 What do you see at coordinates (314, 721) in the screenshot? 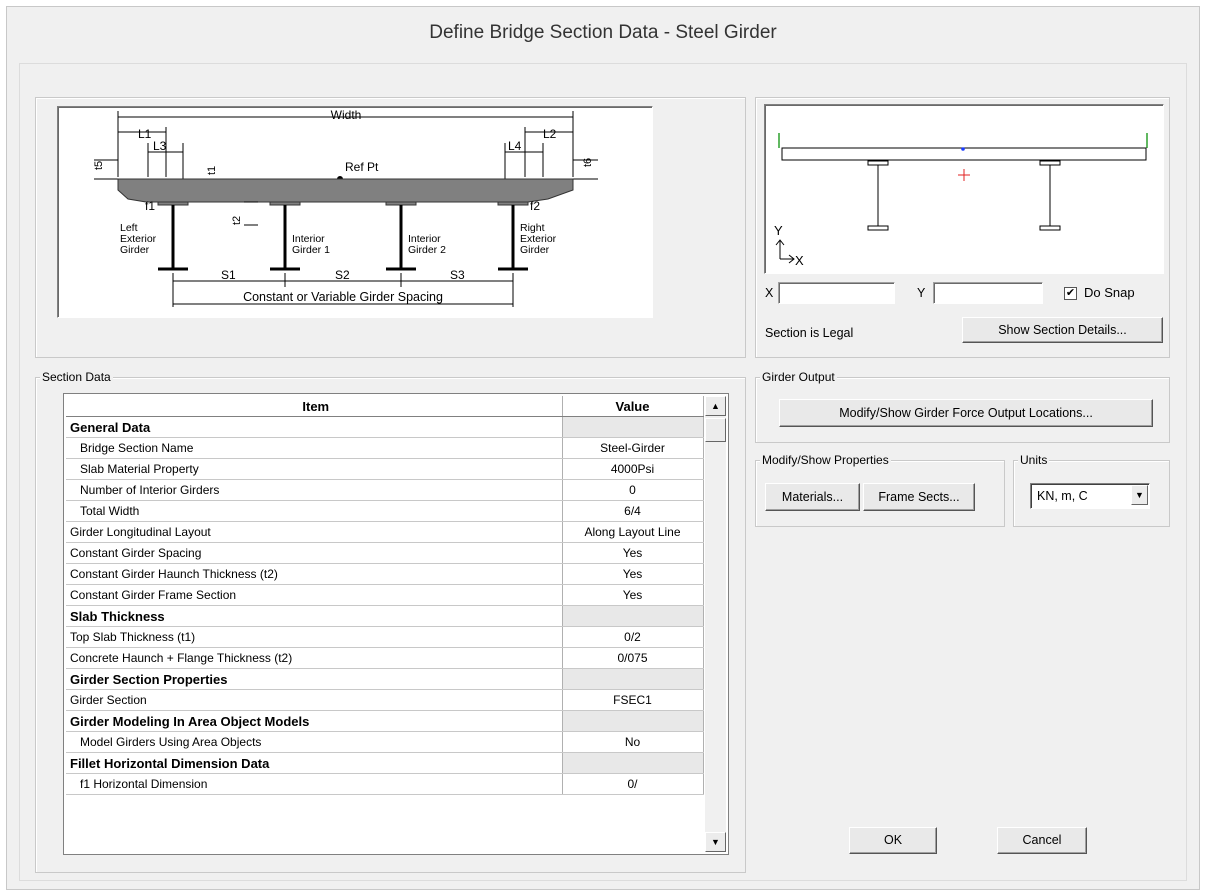
I see `row-item-cell: Girder Modeling In Area Object Models` at bounding box center [314, 721].